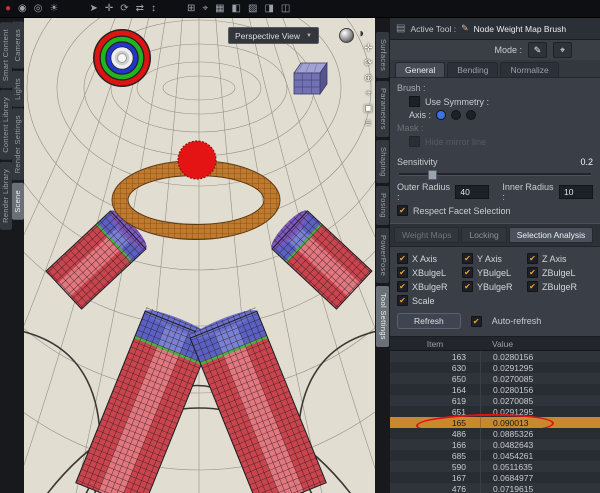 The width and height of the screenshot is (600, 493). I want to click on paint-mode-button: ✎, so click(537, 50).